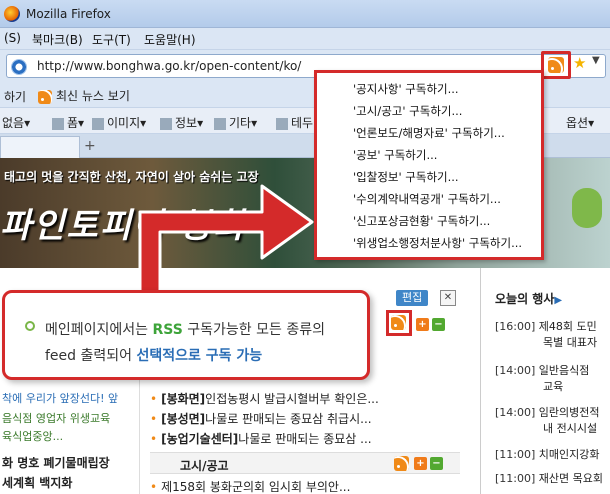 The image size is (610, 494). I want to click on devbar-item-forms: 폼▾, so click(68, 122).